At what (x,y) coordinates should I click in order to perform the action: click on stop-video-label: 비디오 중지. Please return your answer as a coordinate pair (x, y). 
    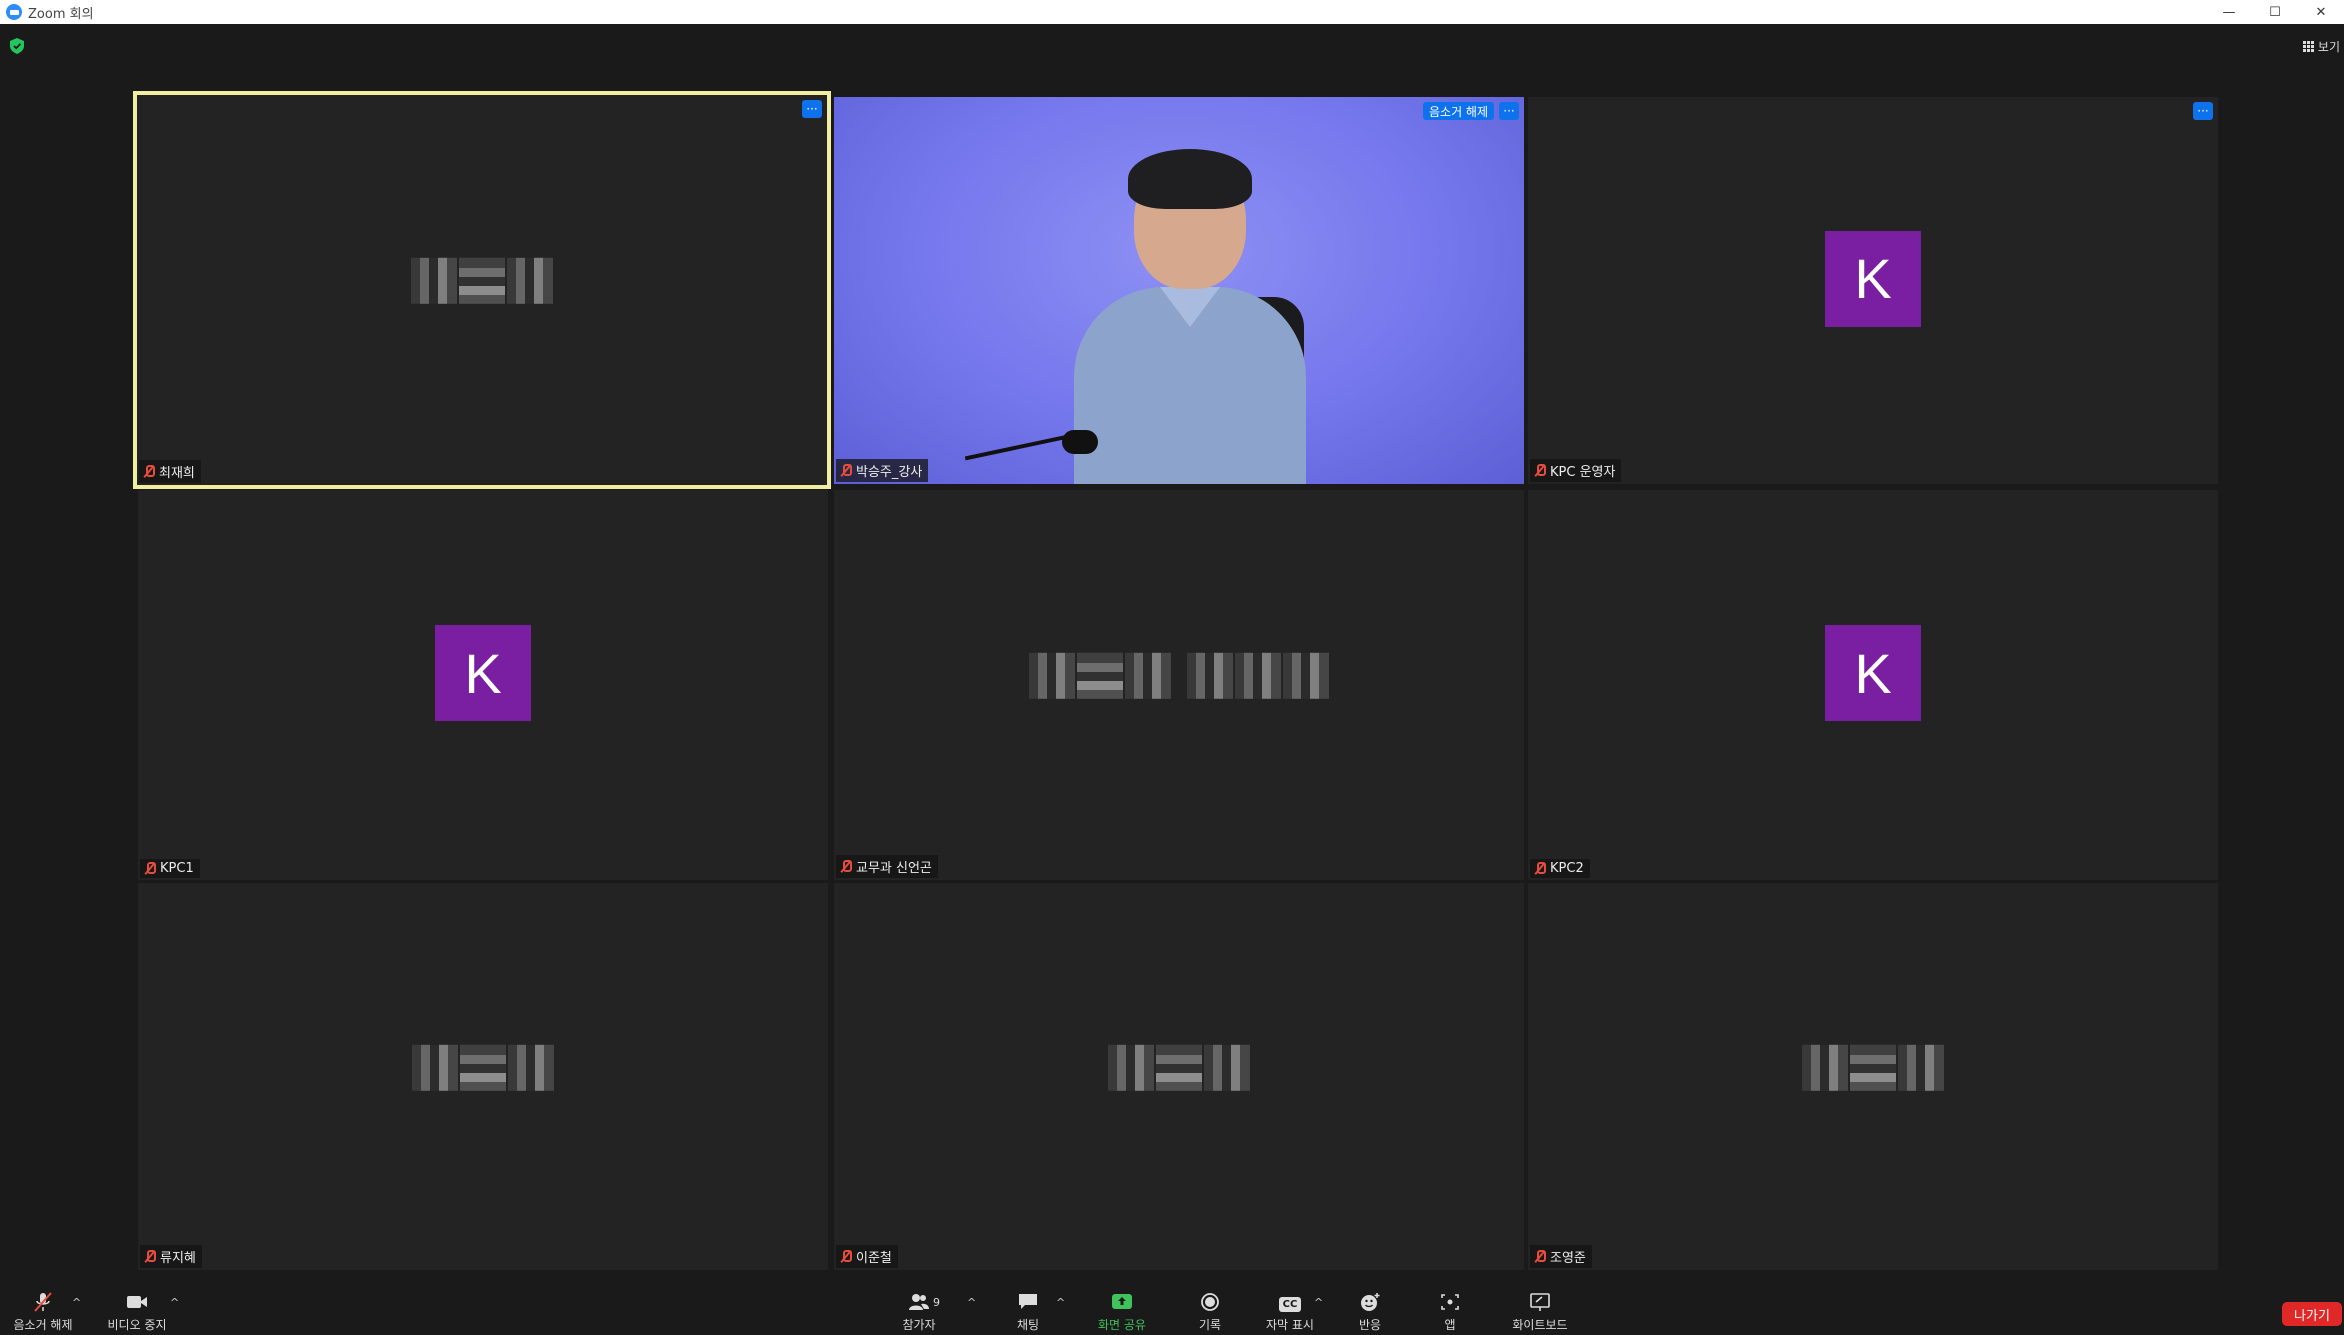
    Looking at the image, I should click on (137, 1325).